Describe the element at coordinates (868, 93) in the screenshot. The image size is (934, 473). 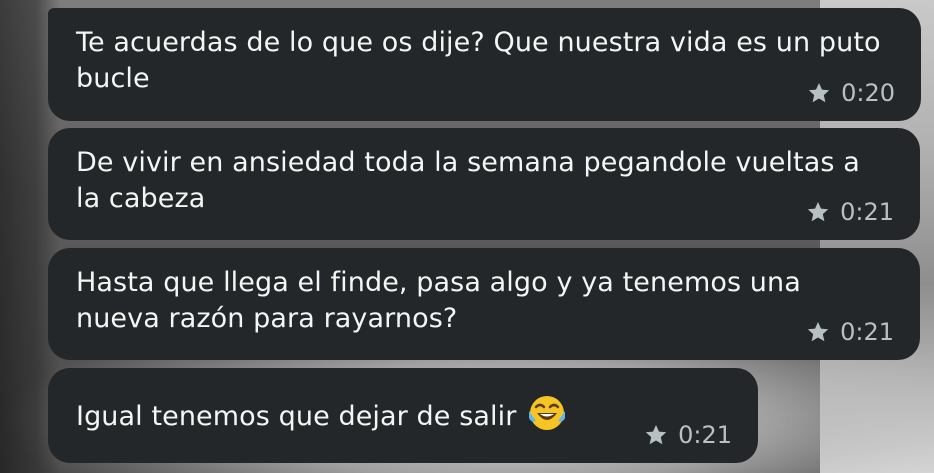
I see `message-time: 0:20` at that location.